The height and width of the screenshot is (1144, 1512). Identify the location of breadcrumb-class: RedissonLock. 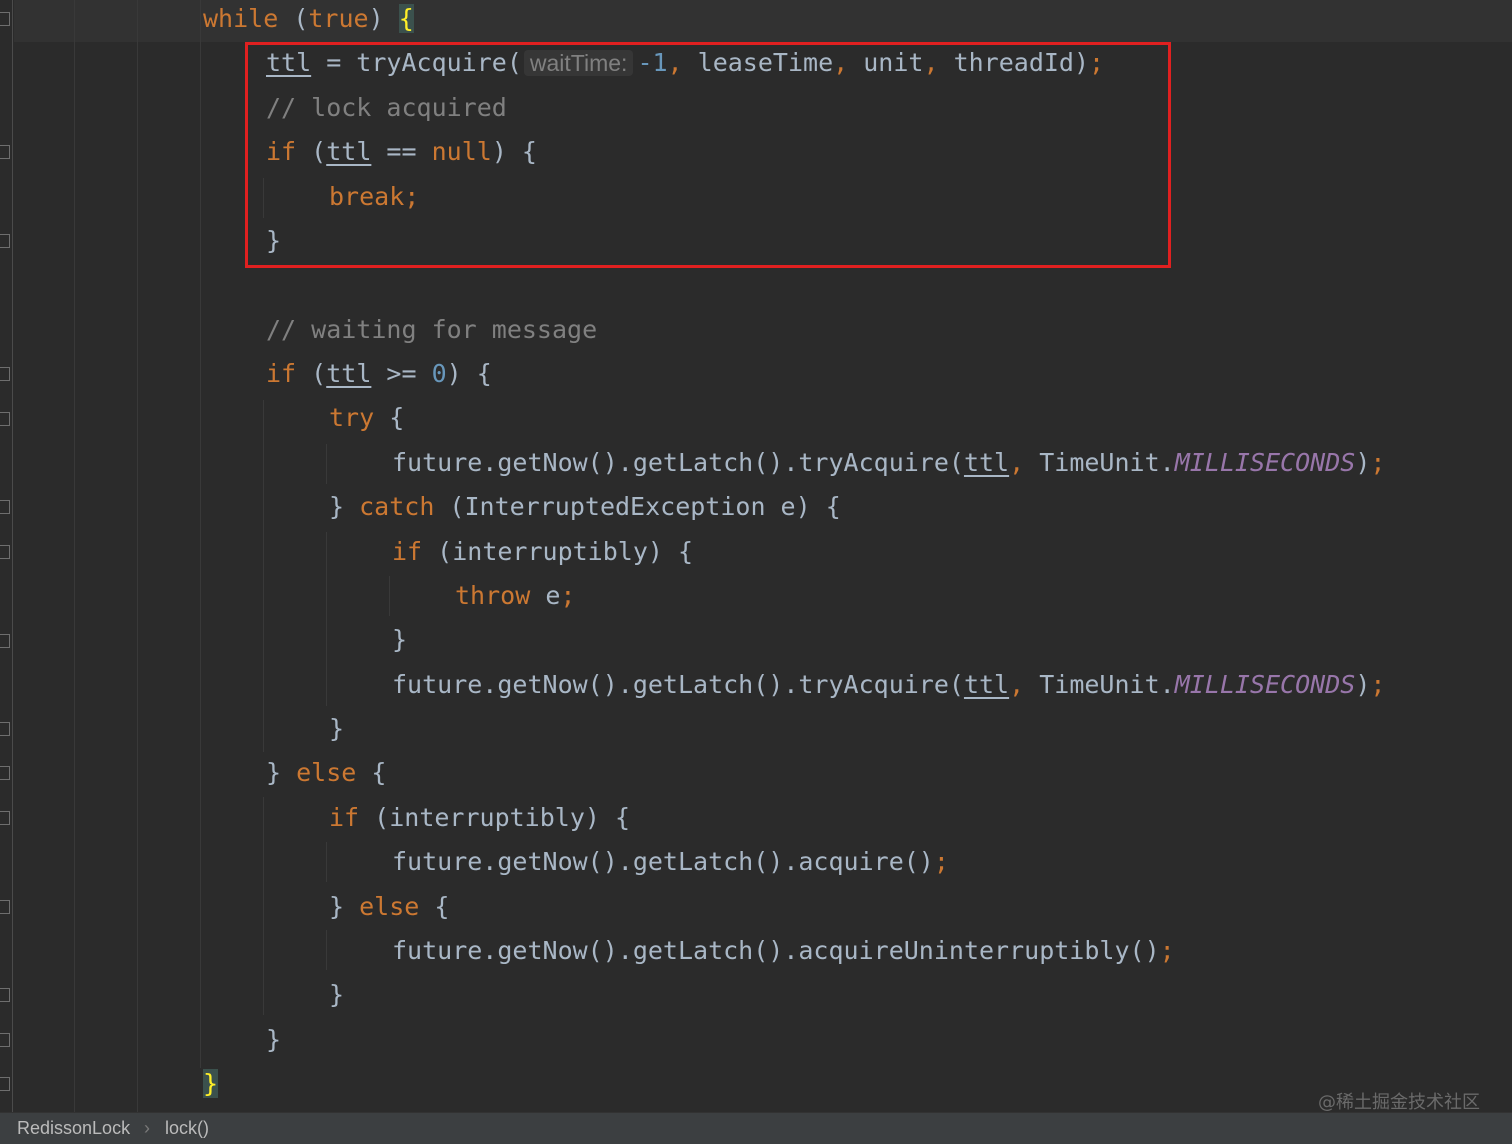
(73, 1128).